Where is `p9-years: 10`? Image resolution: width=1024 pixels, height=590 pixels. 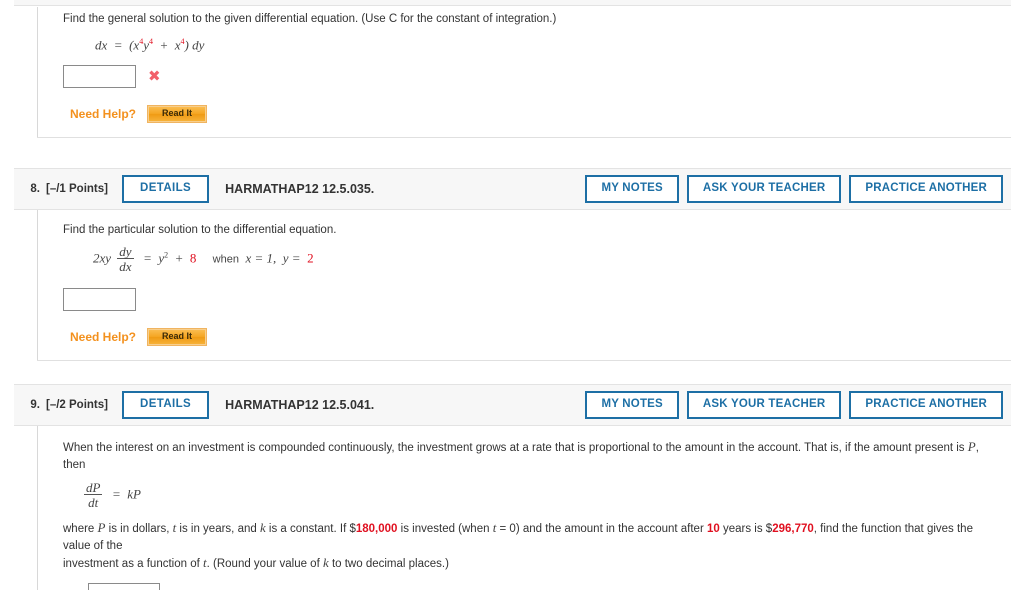
p9-years: 10 is located at coordinates (713, 528).